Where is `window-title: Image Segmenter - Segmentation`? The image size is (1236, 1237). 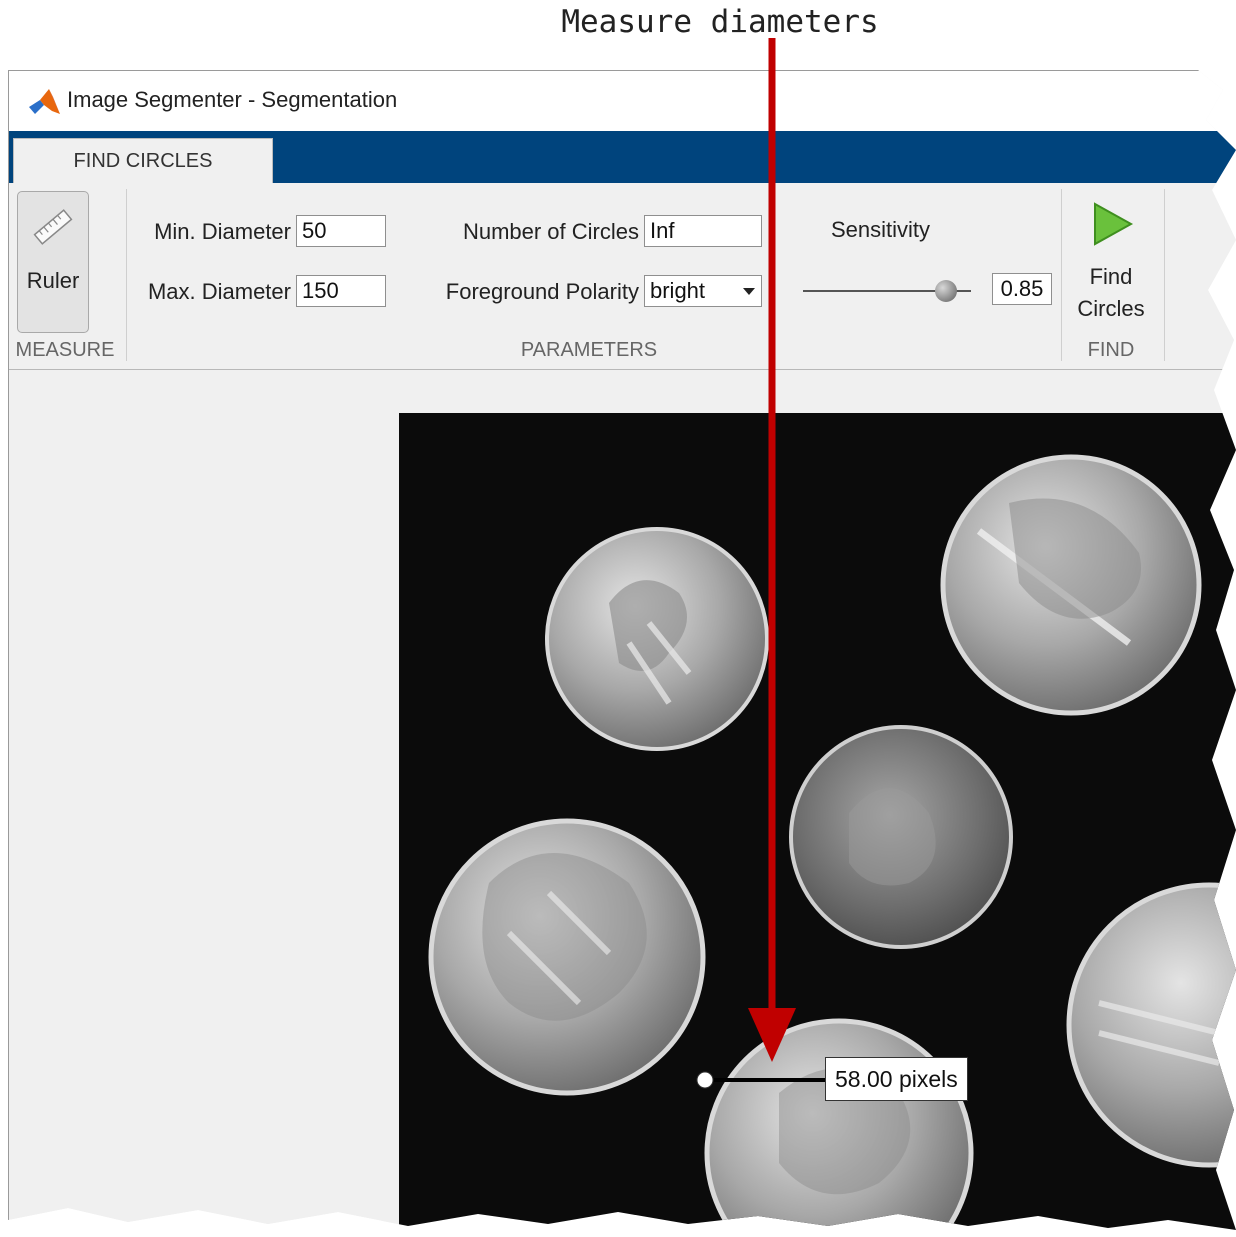
window-title: Image Segmenter - Segmentation is located at coordinates (232, 99).